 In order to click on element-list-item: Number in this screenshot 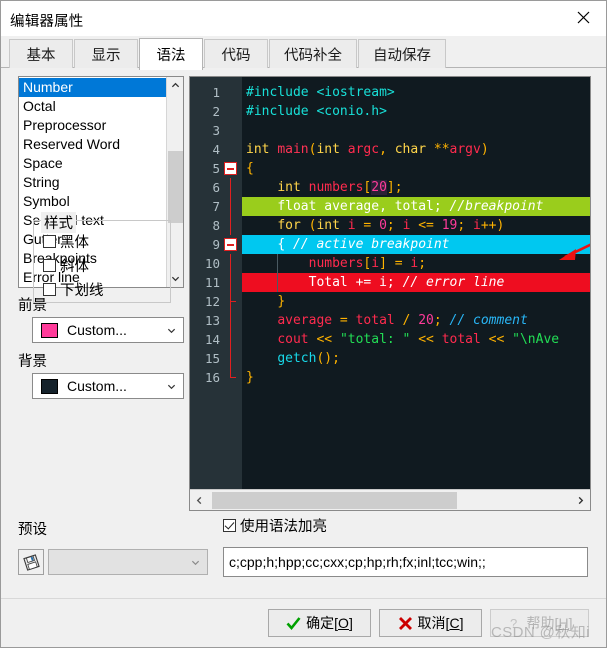, I will do `click(93, 87)`.